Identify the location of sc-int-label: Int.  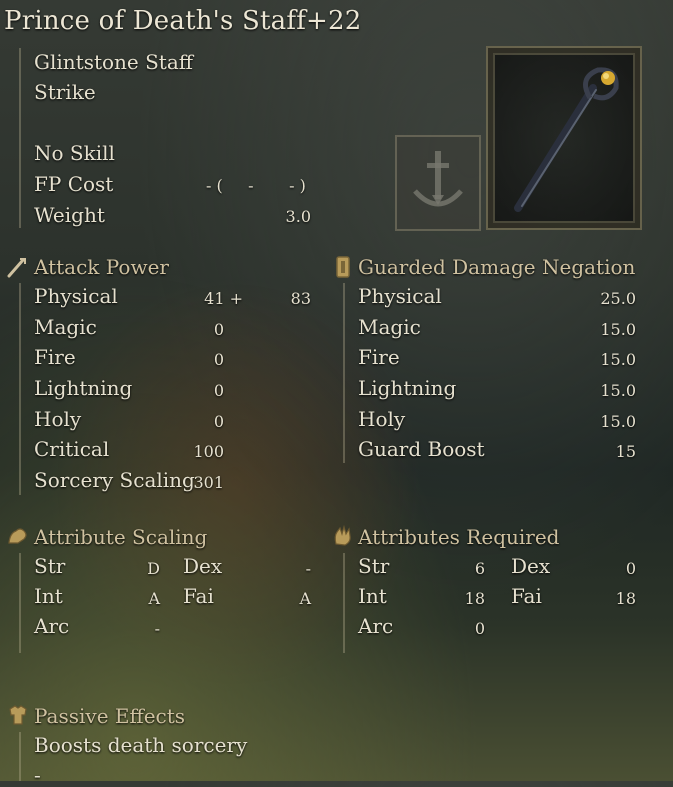
(48, 596).